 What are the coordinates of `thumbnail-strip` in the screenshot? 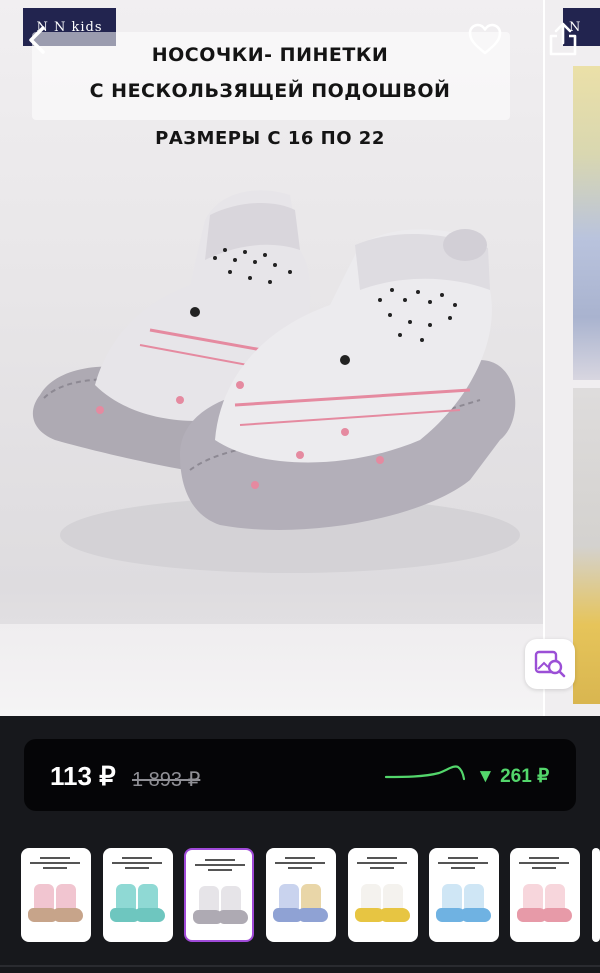 It's located at (300, 896).